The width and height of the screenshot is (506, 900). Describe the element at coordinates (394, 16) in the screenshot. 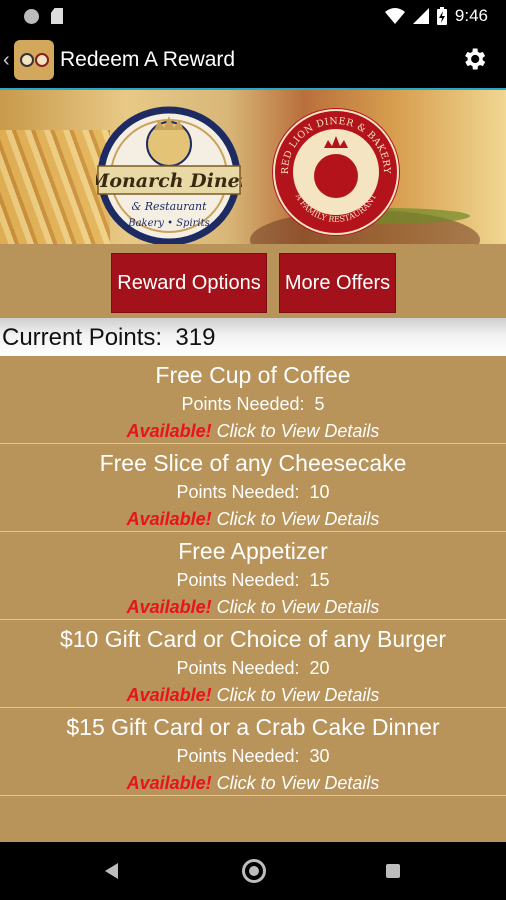

I see `wifi-icon` at that location.